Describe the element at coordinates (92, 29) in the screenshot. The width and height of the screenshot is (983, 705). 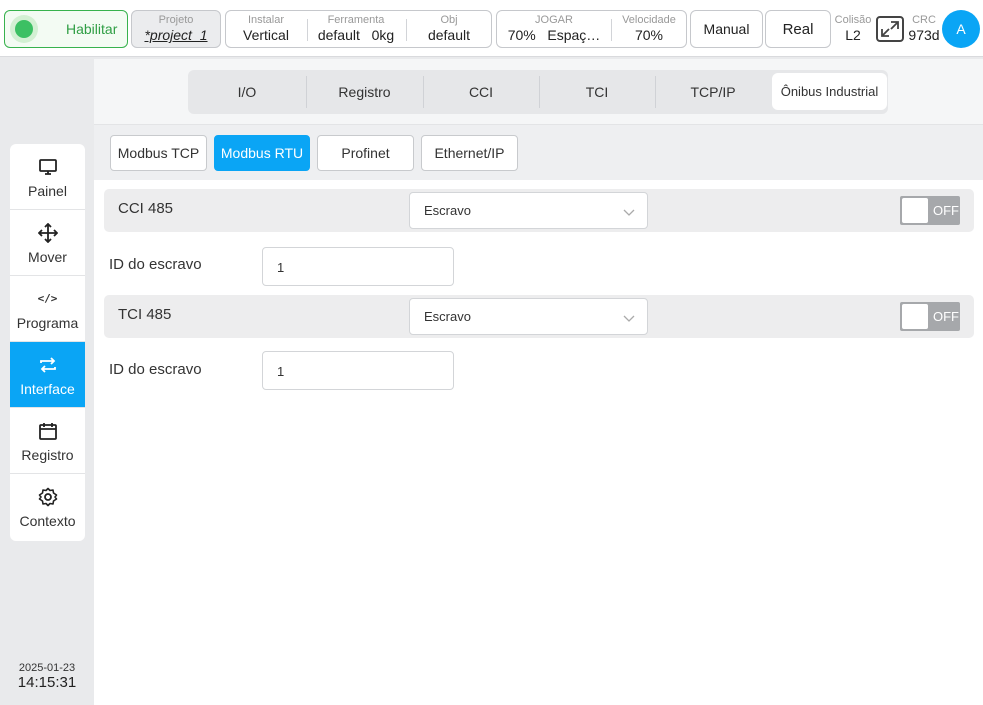
I see `enable-label: Habilitar` at that location.